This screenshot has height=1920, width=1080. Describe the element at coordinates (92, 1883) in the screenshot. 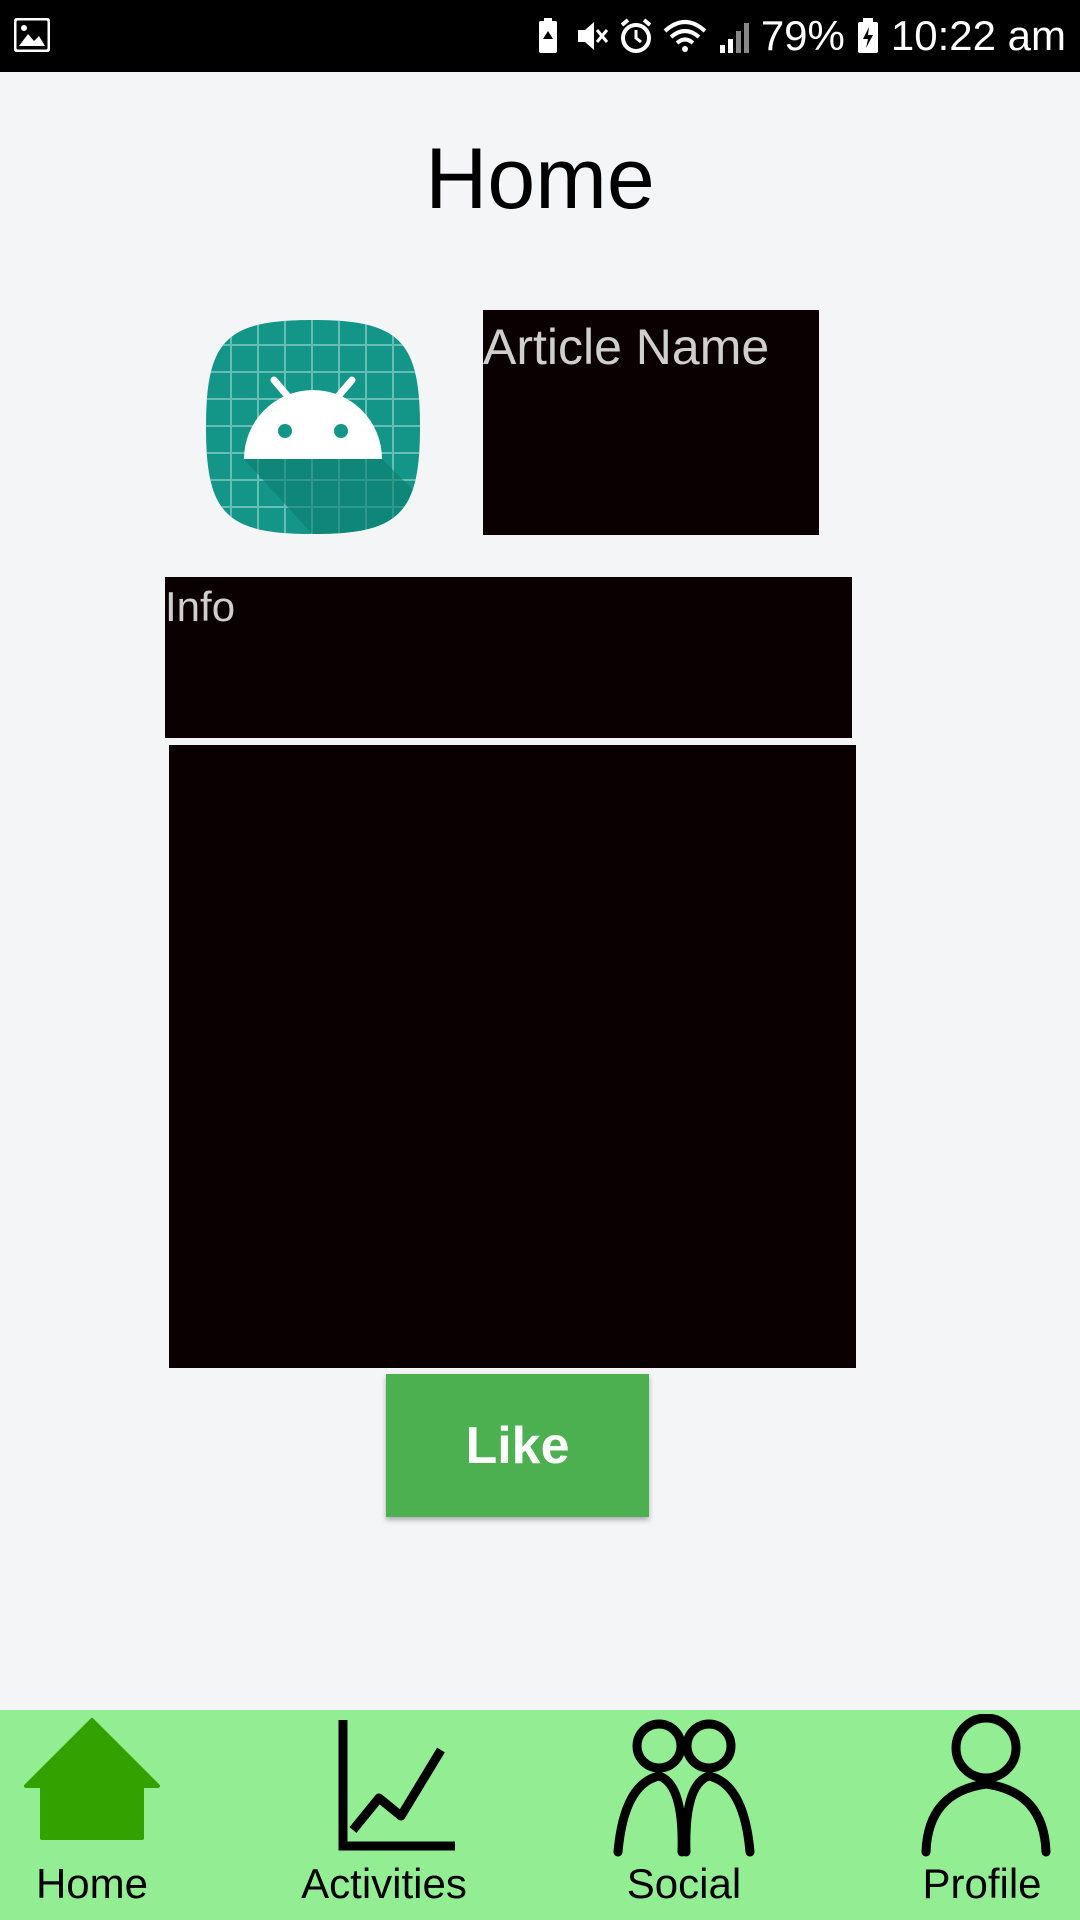

I see `nav-label-home: Home` at that location.